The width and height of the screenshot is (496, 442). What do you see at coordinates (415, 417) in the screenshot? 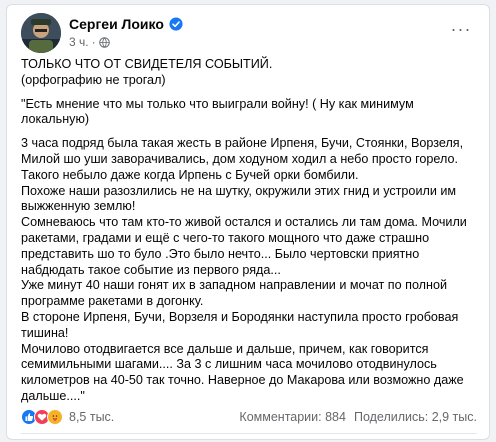
I see `shares-count-link: Поделились: 2,9 тыс.` at bounding box center [415, 417].